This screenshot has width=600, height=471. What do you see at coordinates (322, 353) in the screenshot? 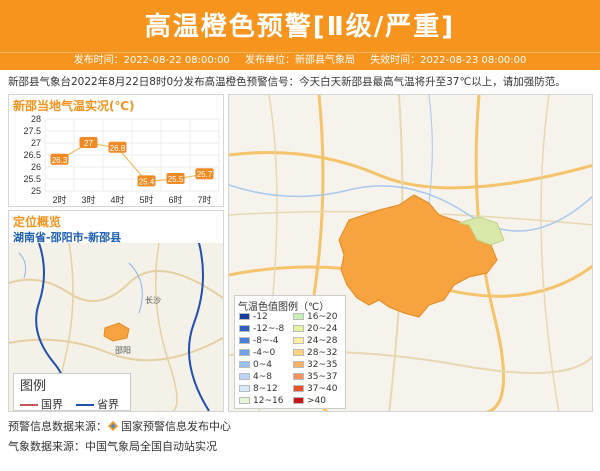
I see `color-legend-label: 28~32` at bounding box center [322, 353].